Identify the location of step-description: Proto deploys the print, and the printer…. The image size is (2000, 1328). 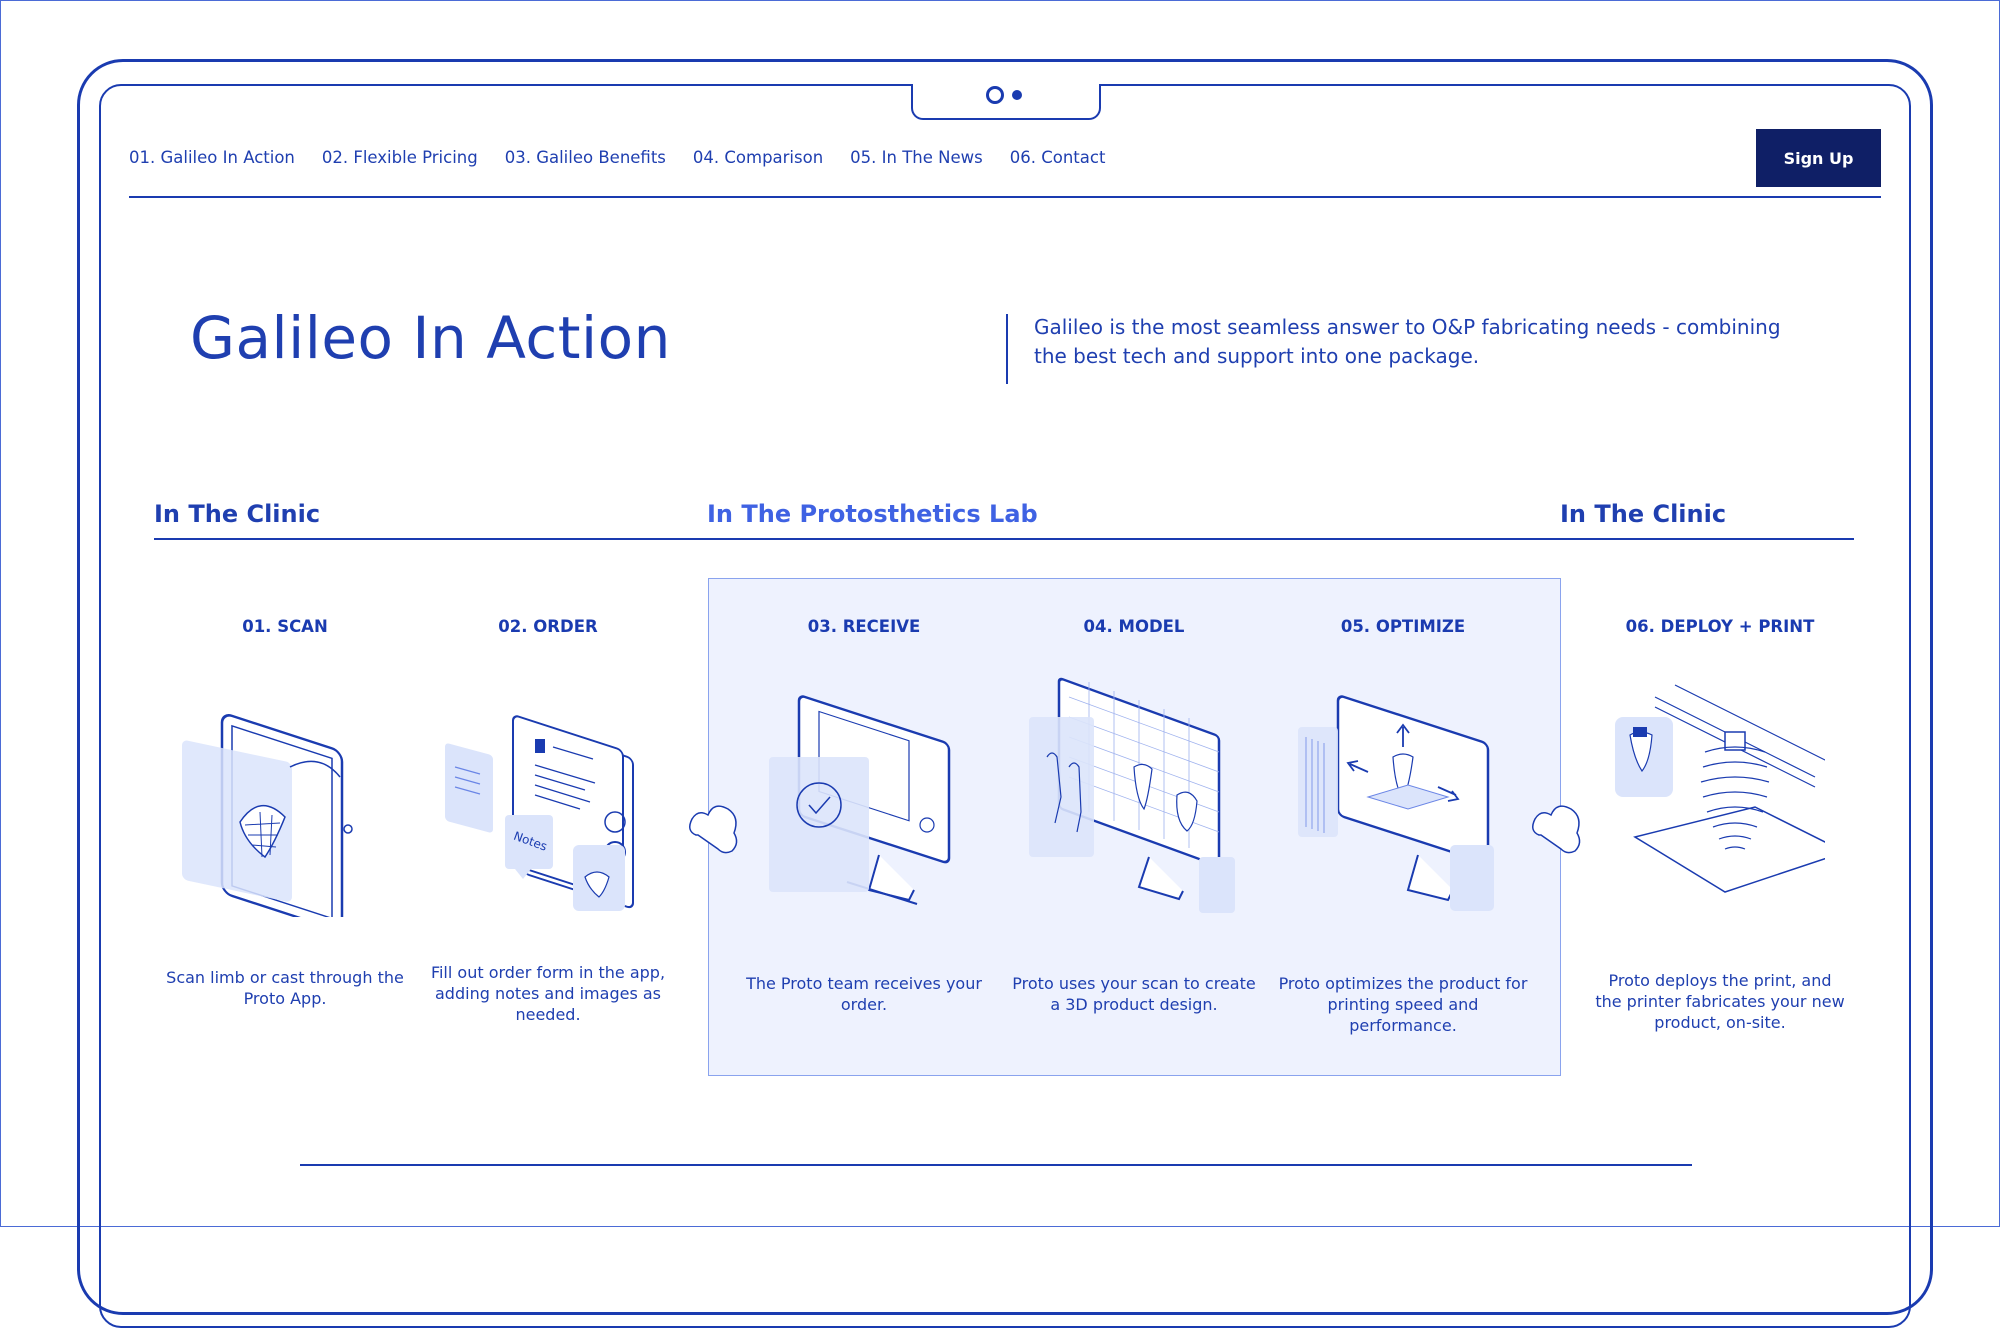
(1720, 1001).